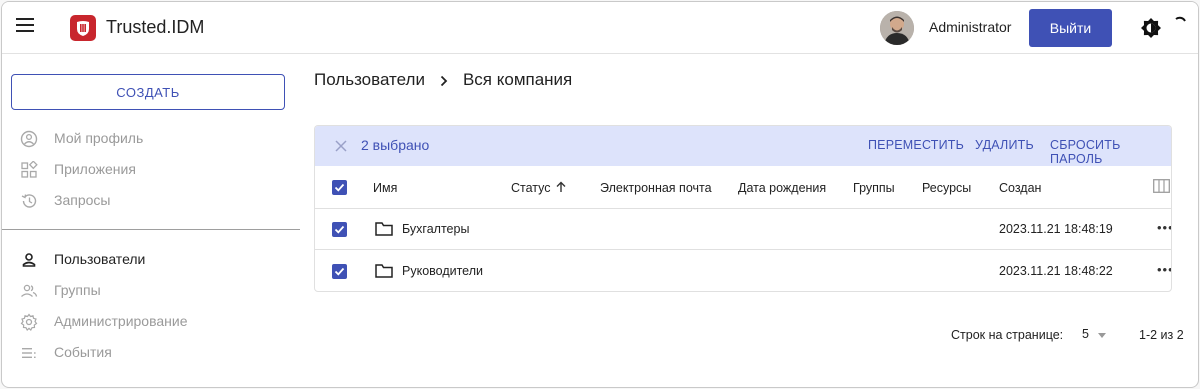 The image size is (1200, 389). What do you see at coordinates (442, 271) in the screenshot?
I see `row-name: Руководители` at bounding box center [442, 271].